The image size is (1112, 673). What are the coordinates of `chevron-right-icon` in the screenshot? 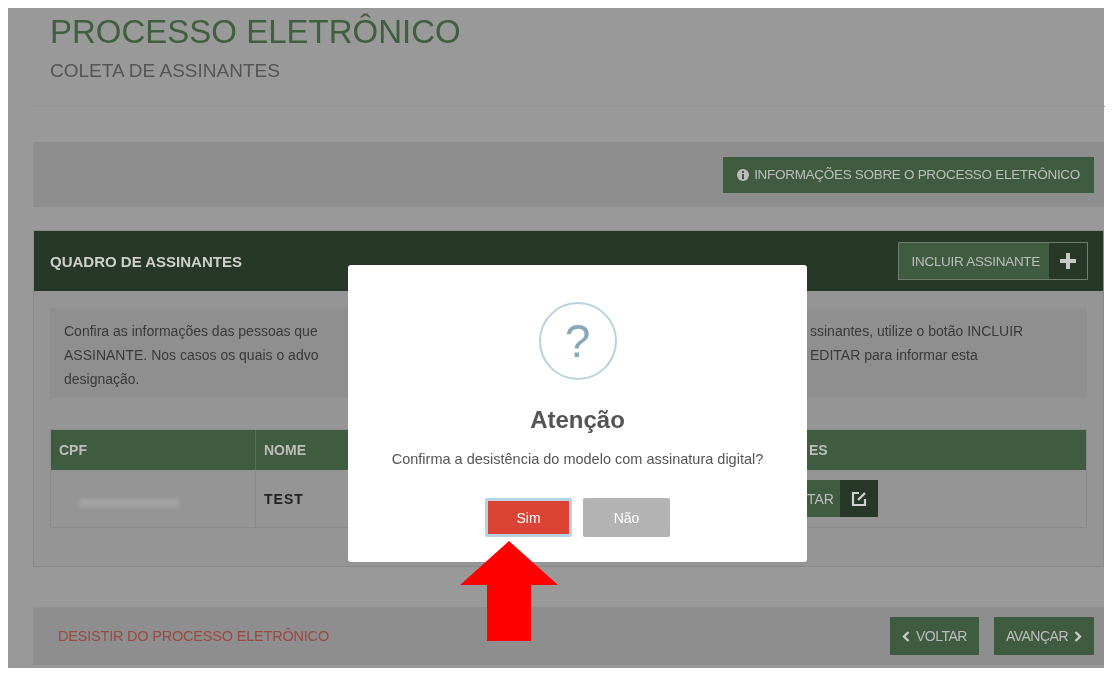 It's located at (1078, 636).